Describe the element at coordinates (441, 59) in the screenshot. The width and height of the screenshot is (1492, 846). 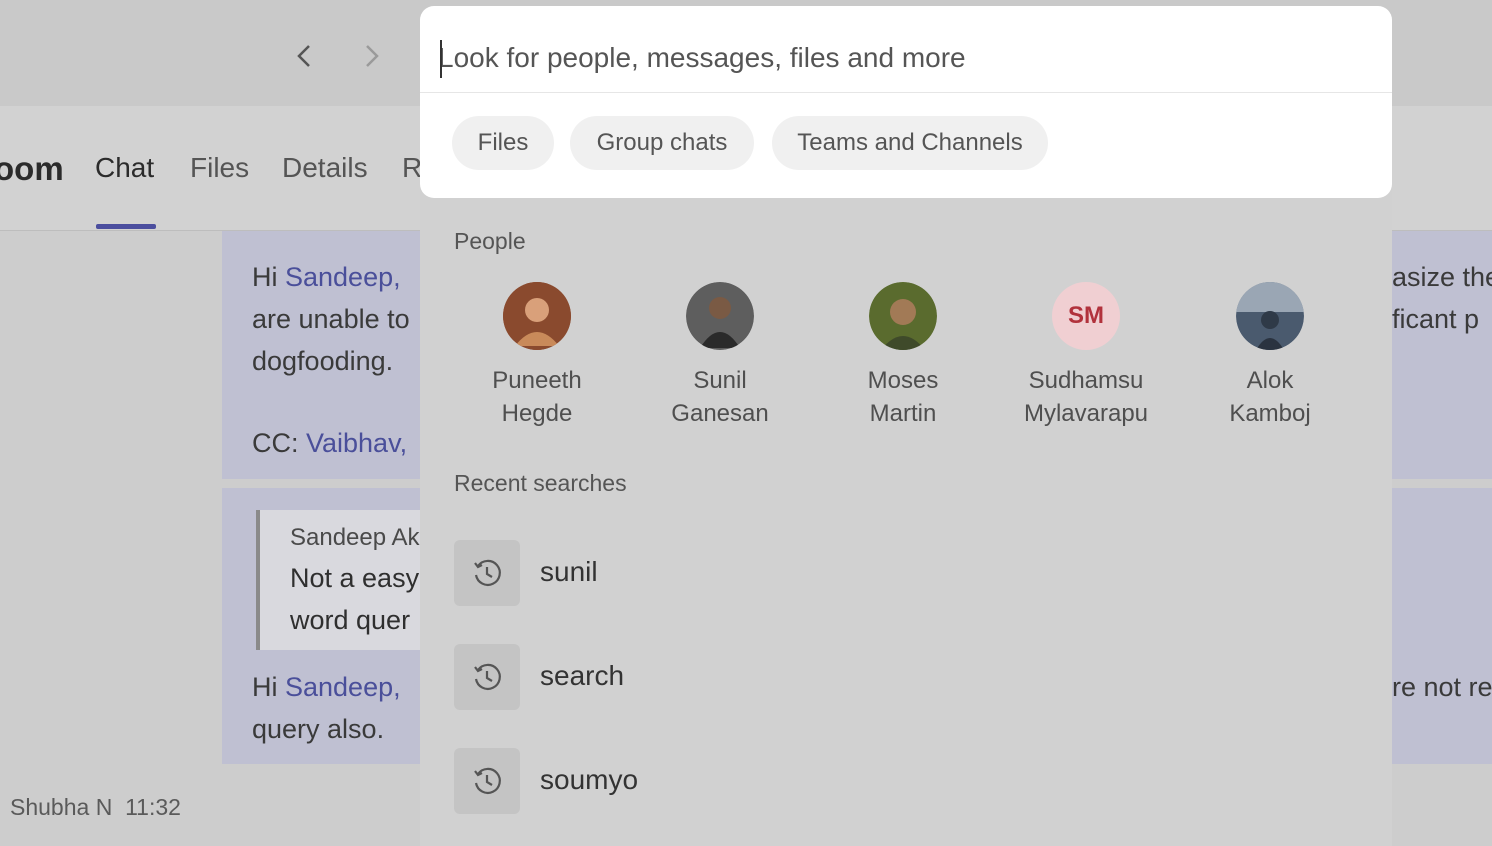
I see `text-caret` at that location.